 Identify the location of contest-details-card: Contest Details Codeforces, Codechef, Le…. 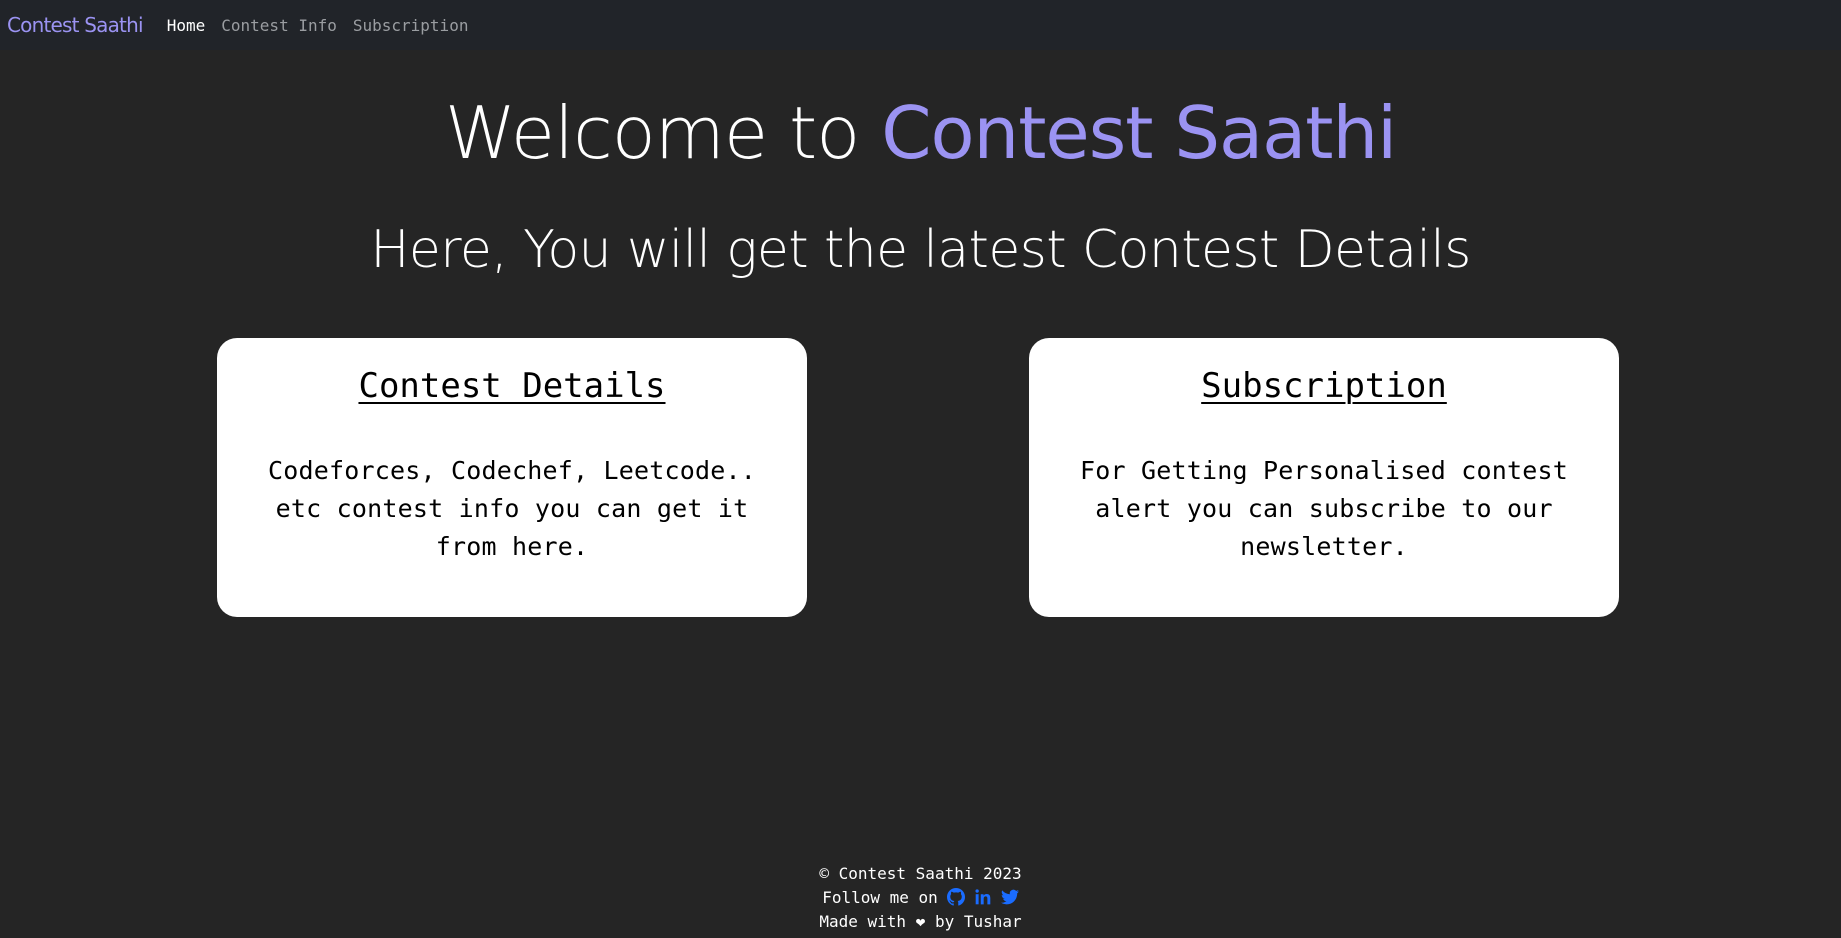
(512, 477).